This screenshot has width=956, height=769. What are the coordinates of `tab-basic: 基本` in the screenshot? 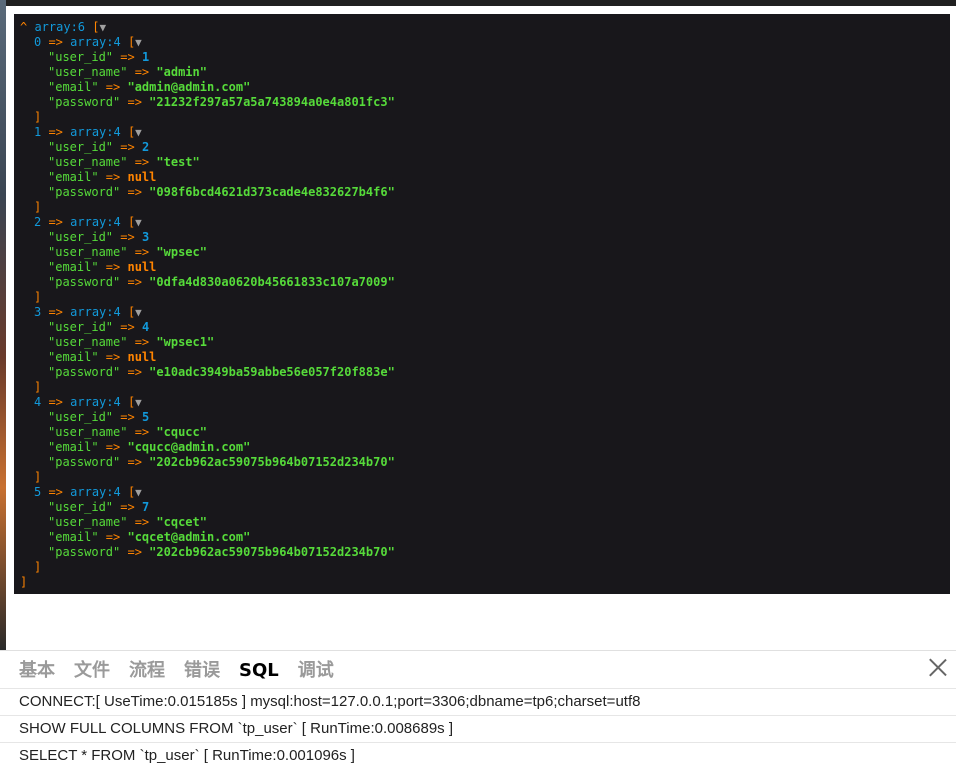 It's located at (37, 673).